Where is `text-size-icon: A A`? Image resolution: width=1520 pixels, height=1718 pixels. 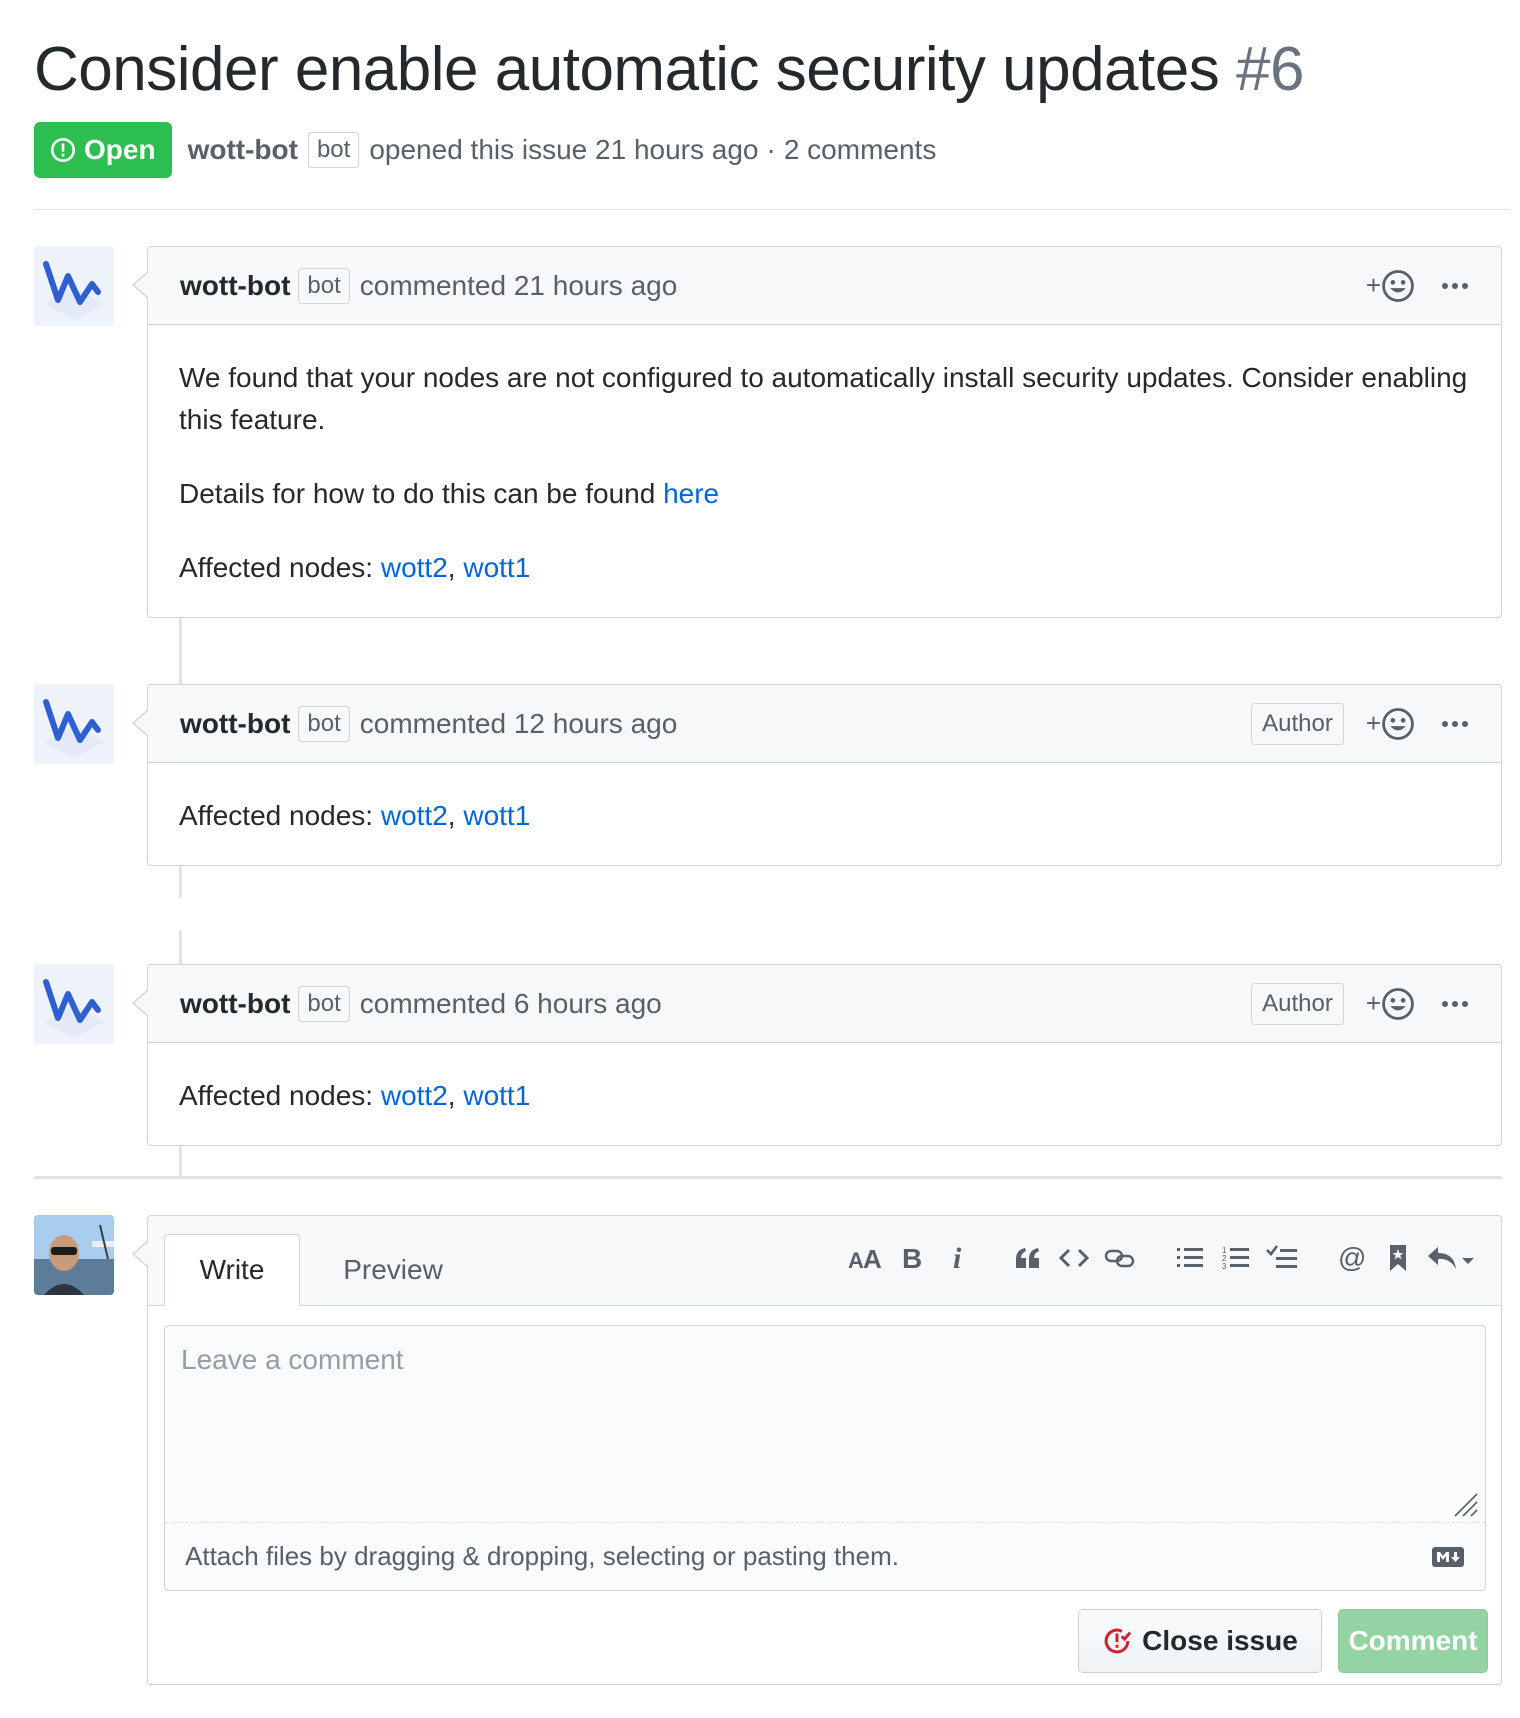 text-size-icon: A A is located at coordinates (865, 1258).